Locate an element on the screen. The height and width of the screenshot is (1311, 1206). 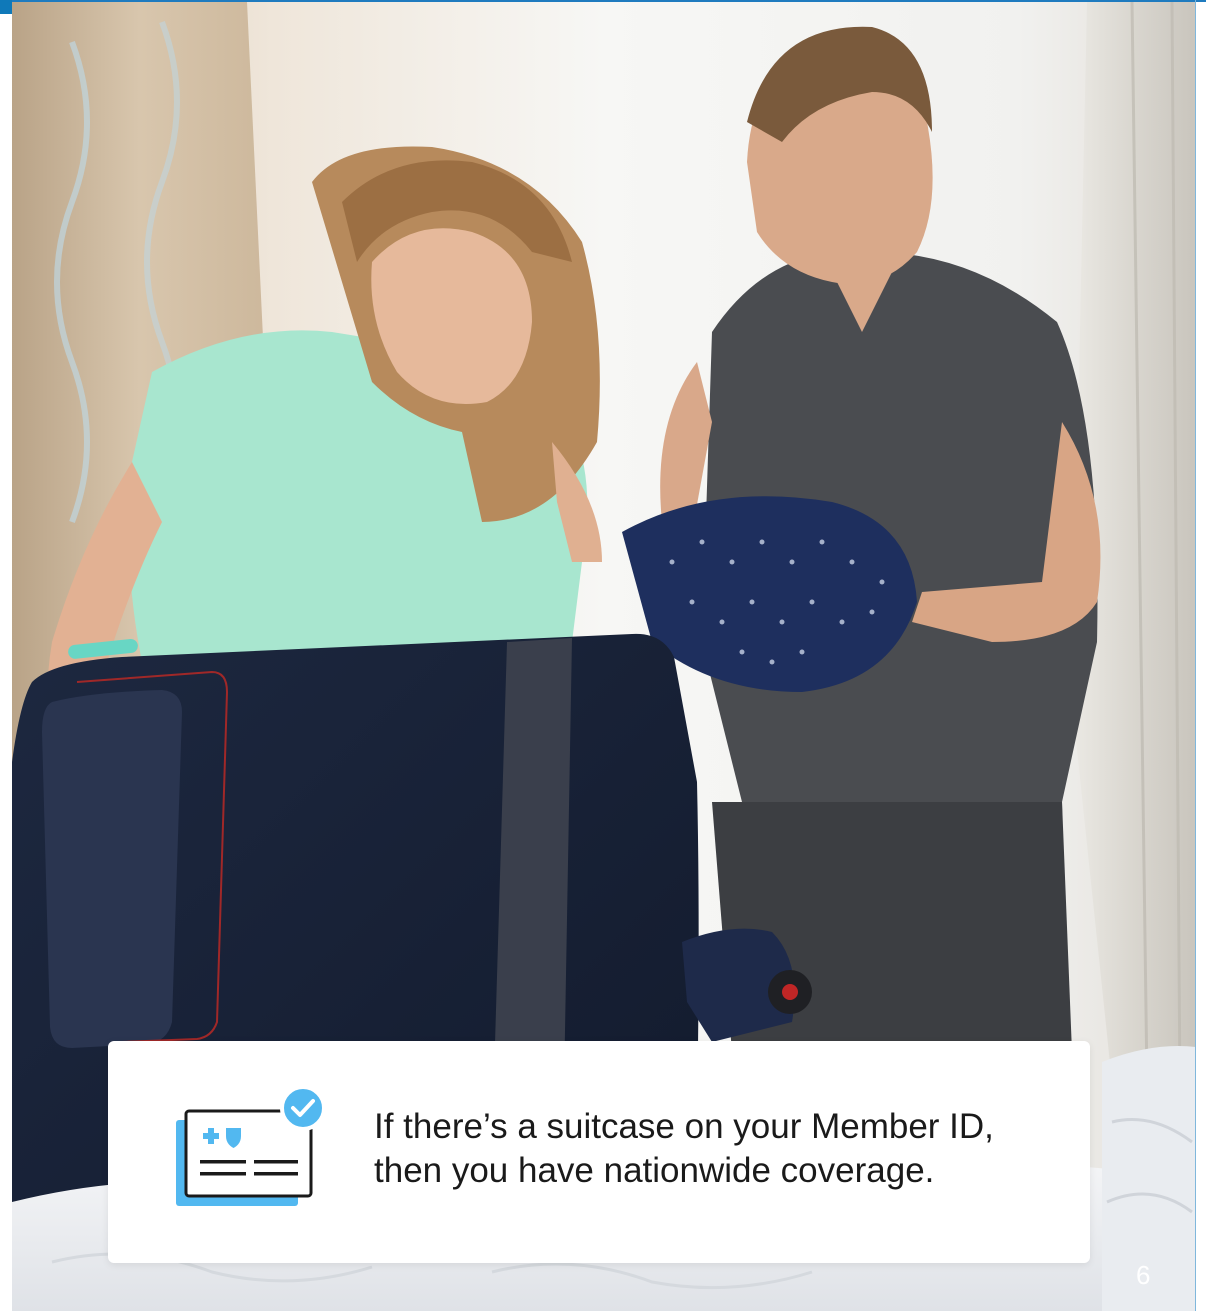
page-number: 6 is located at coordinates (1143, 1275).